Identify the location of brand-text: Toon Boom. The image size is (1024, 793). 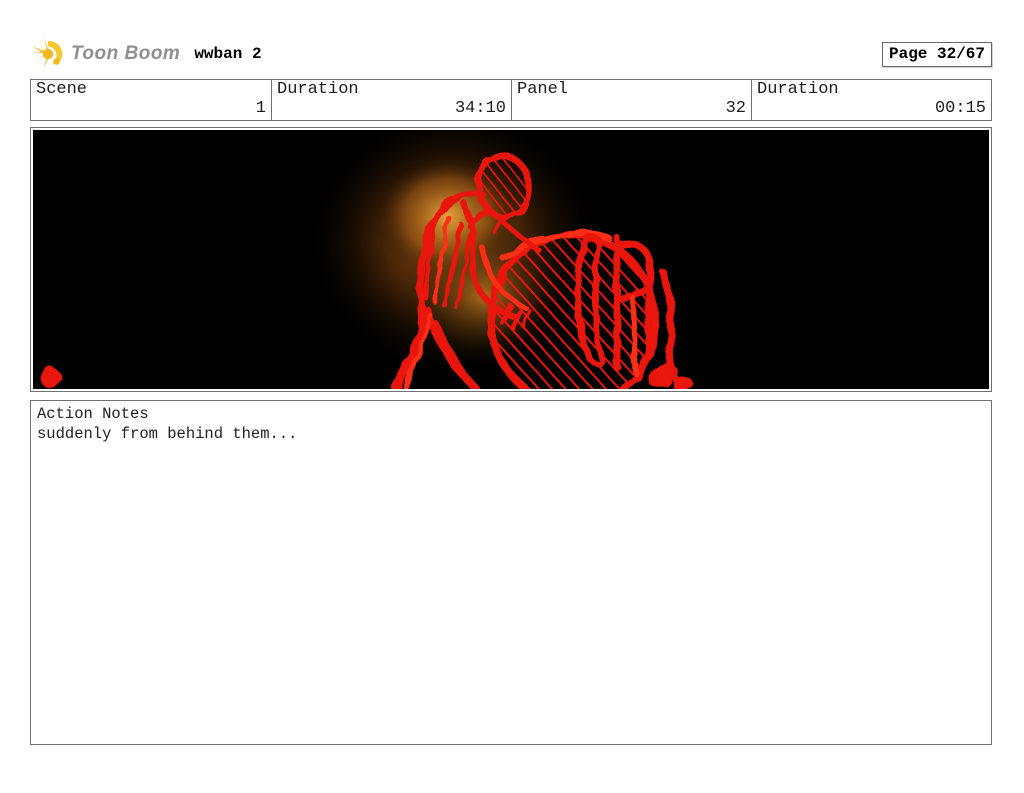
(126, 53).